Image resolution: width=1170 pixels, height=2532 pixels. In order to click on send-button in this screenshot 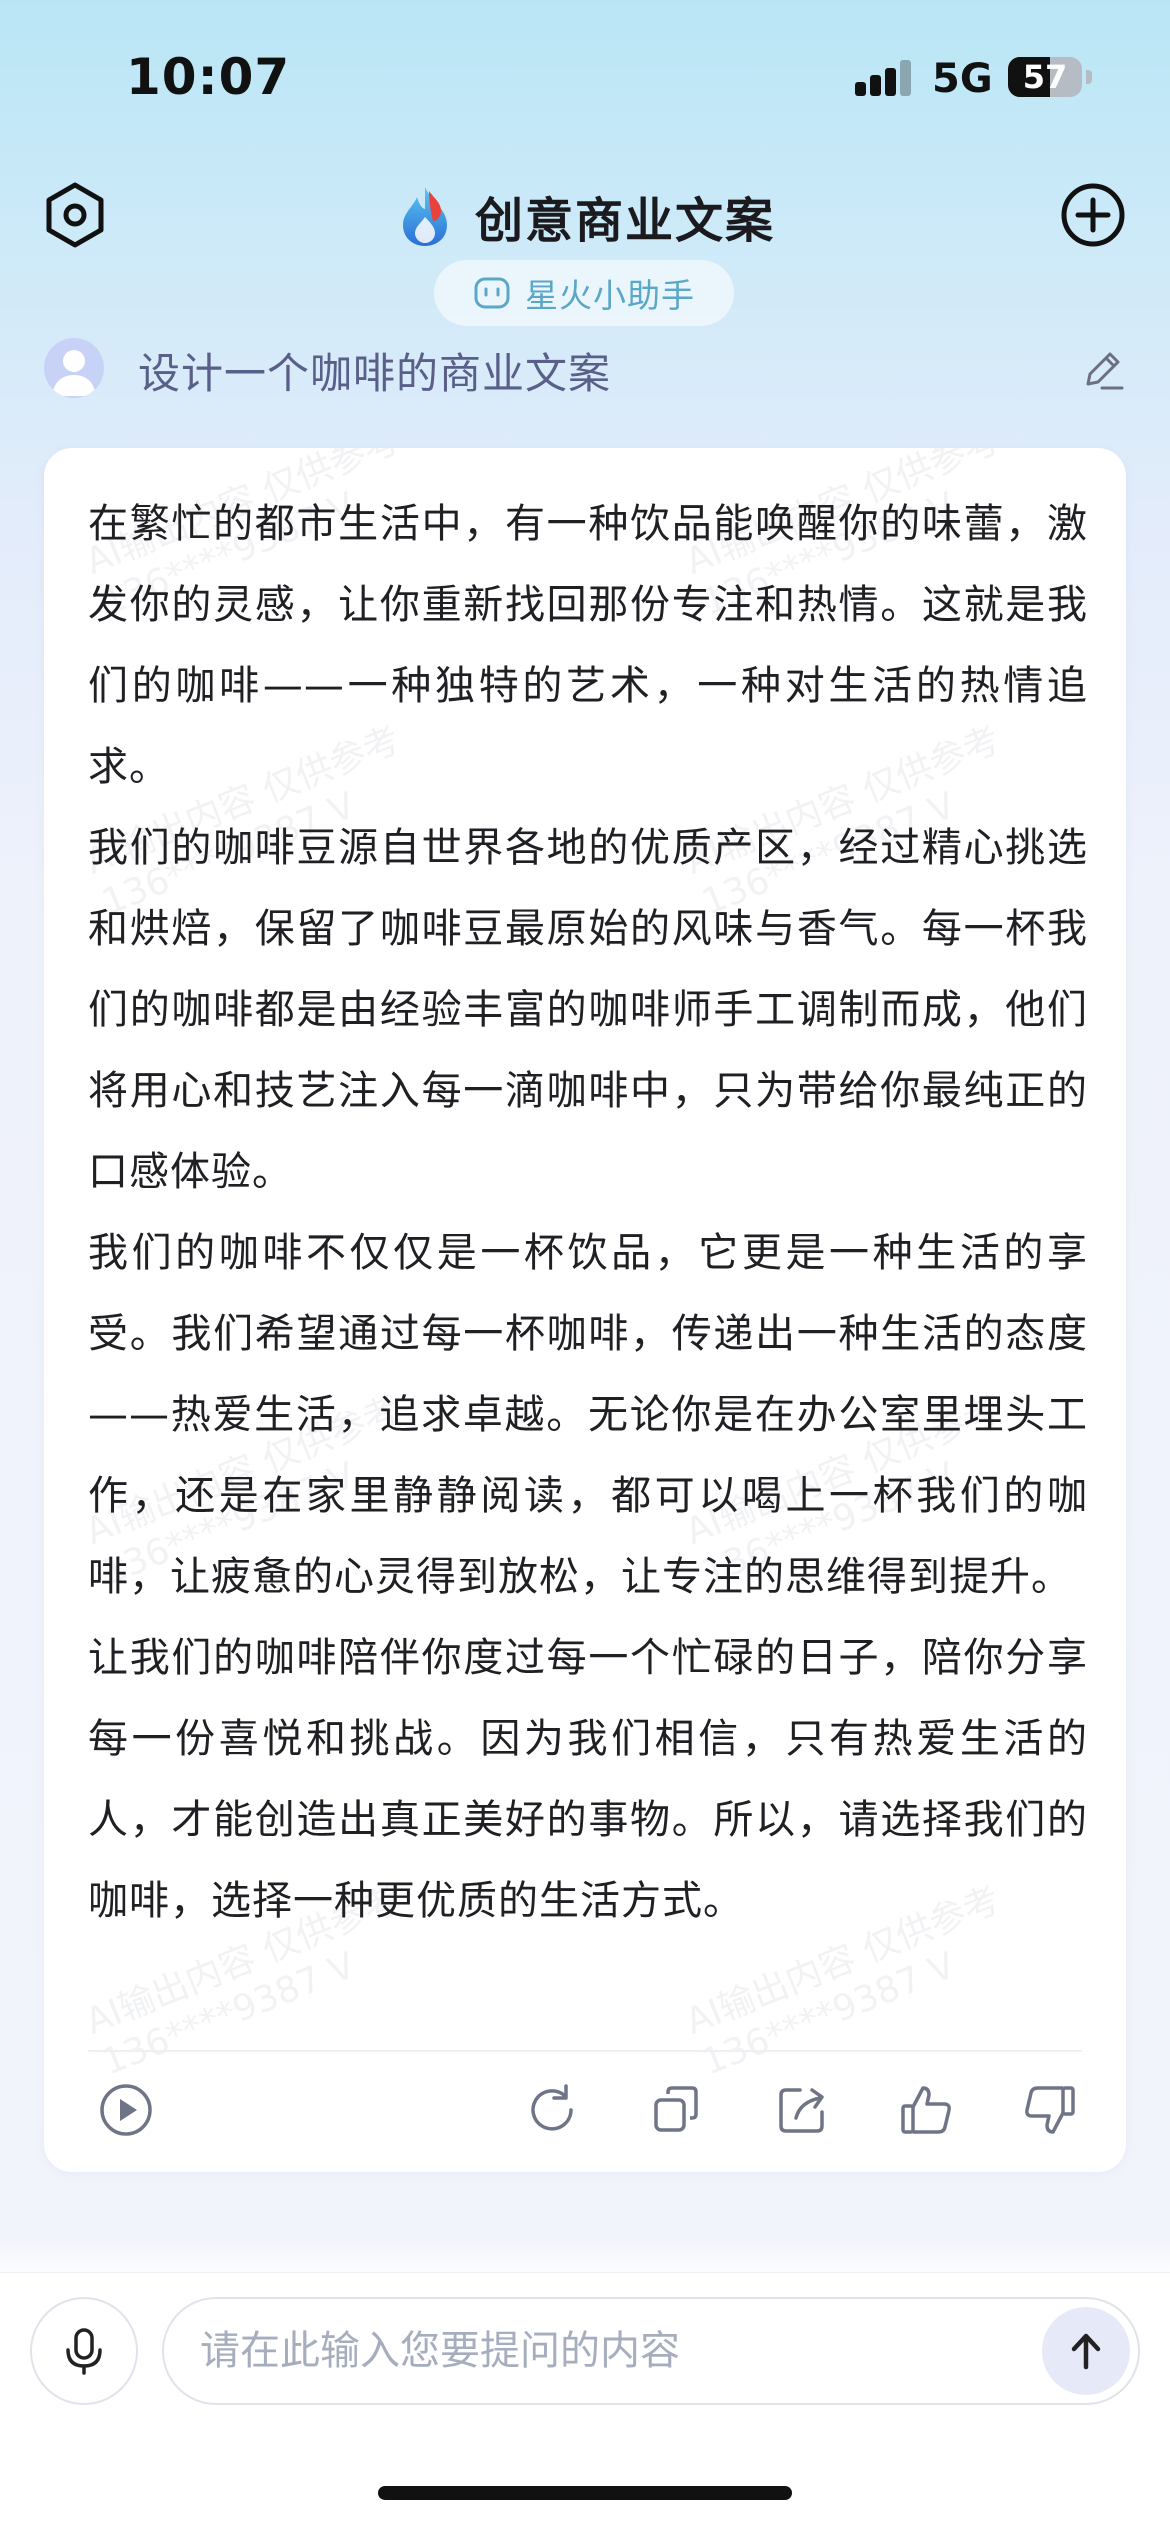, I will do `click(1086, 2351)`.